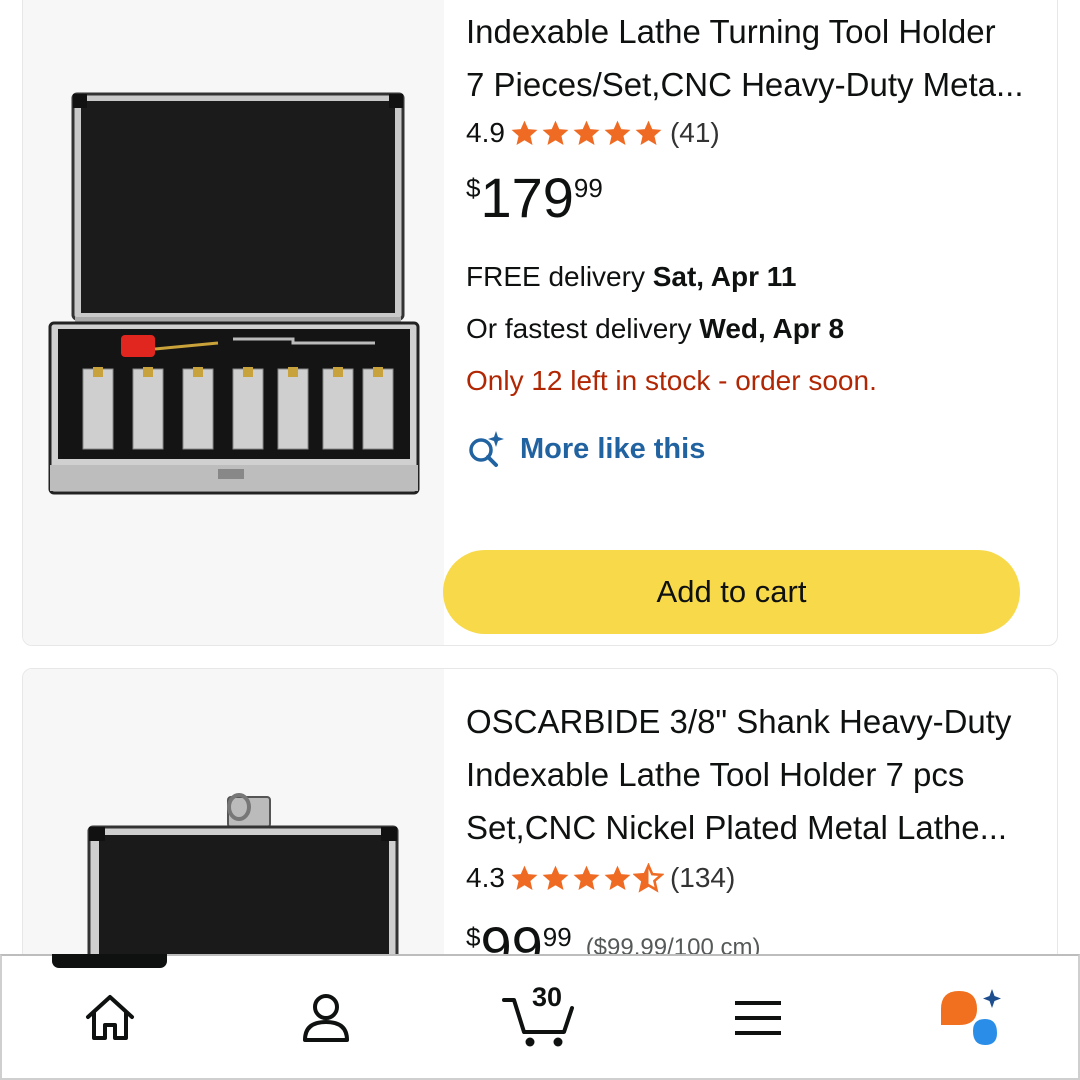 Image resolution: width=1080 pixels, height=1080 pixels. Describe the element at coordinates (612, 449) in the screenshot. I see `more-like-this-label: More like this` at that location.